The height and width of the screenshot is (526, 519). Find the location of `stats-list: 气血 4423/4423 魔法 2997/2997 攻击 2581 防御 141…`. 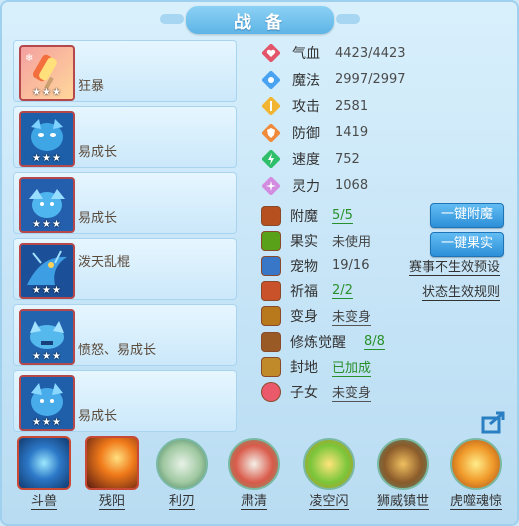

stats-list: 气血 4423/4423 魔法 2997/2997 攻击 2581 防御 141… is located at coordinates (387, 119).